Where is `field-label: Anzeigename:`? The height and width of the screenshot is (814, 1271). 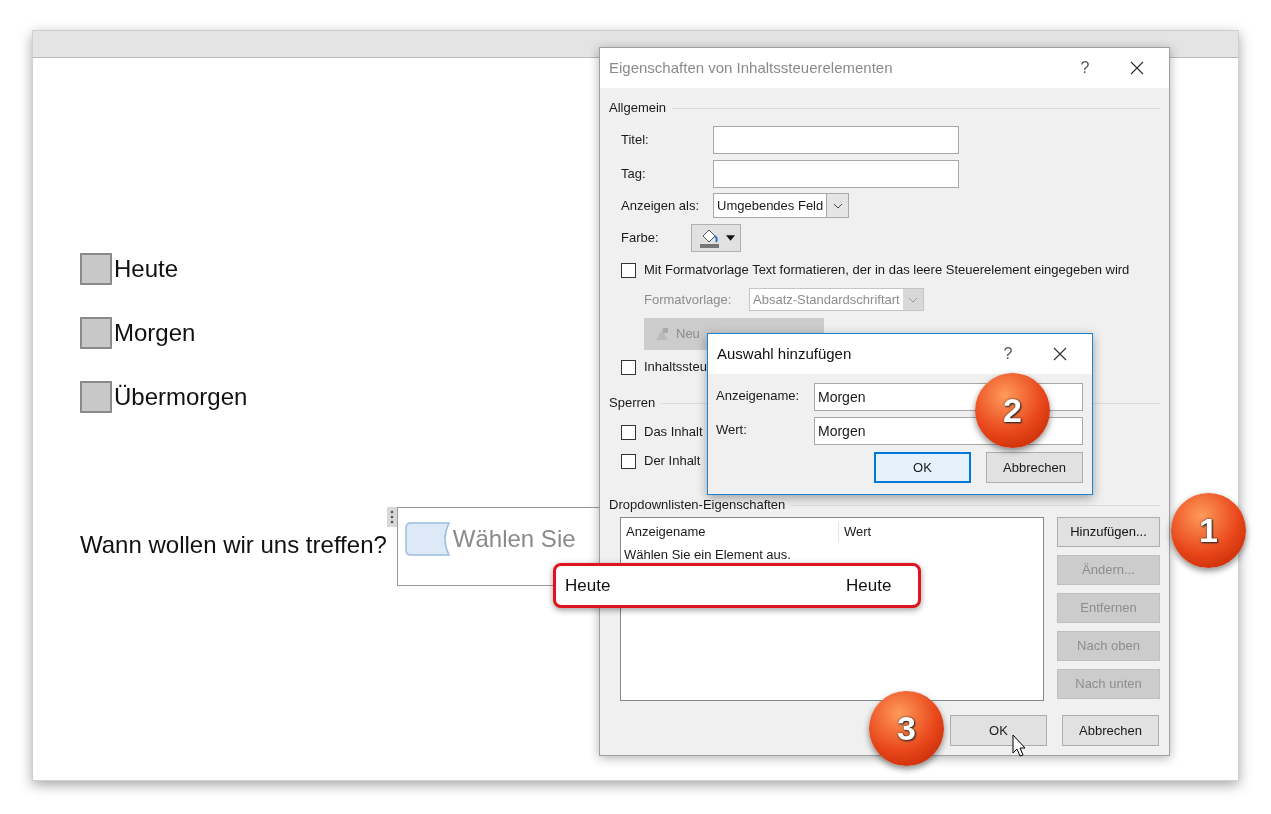
field-label: Anzeigename: is located at coordinates (758, 396).